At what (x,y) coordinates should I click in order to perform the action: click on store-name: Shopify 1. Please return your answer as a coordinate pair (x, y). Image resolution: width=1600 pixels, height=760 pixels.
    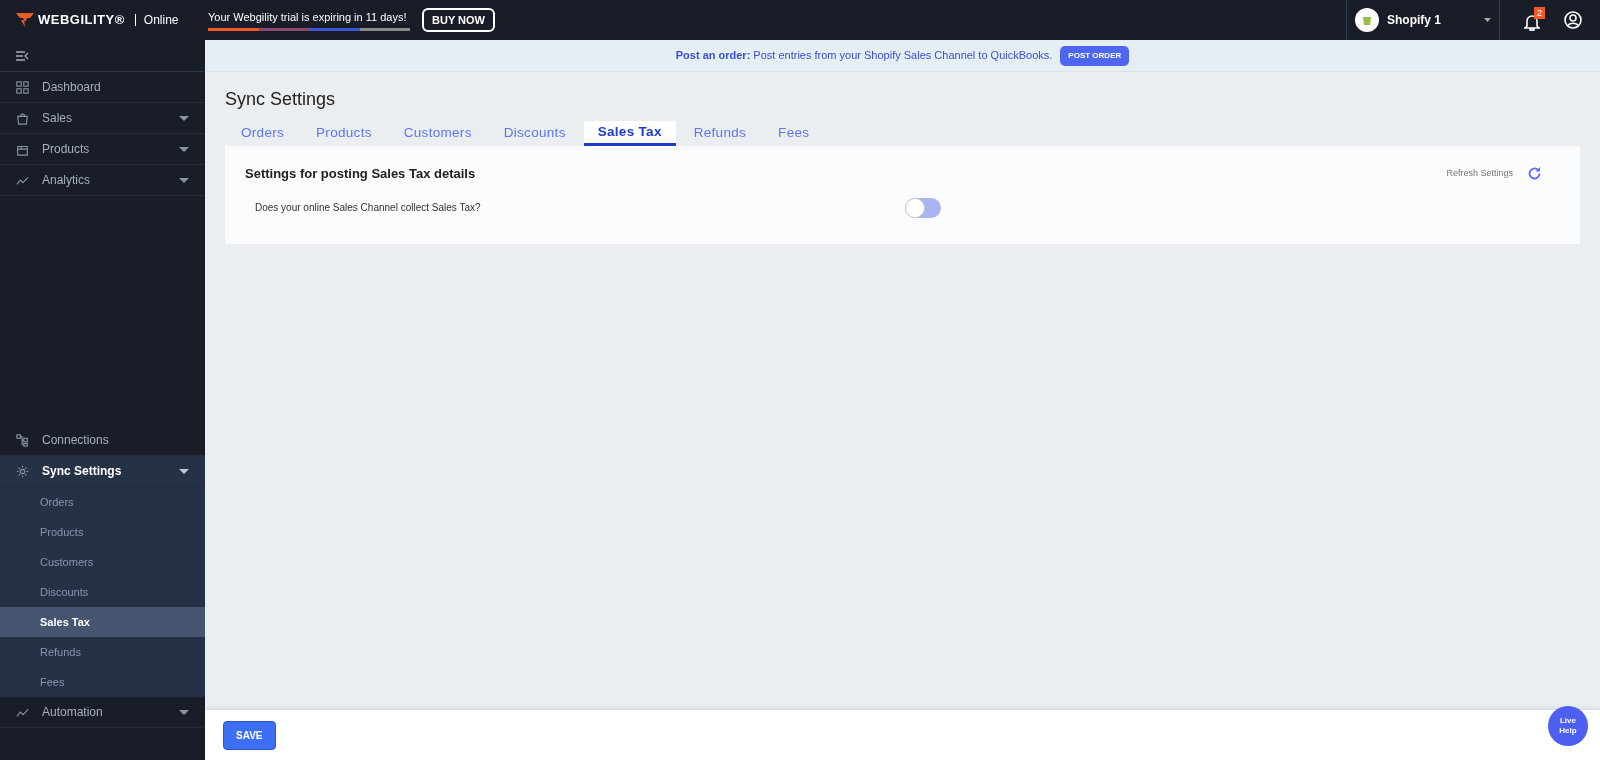
    Looking at the image, I should click on (1414, 20).